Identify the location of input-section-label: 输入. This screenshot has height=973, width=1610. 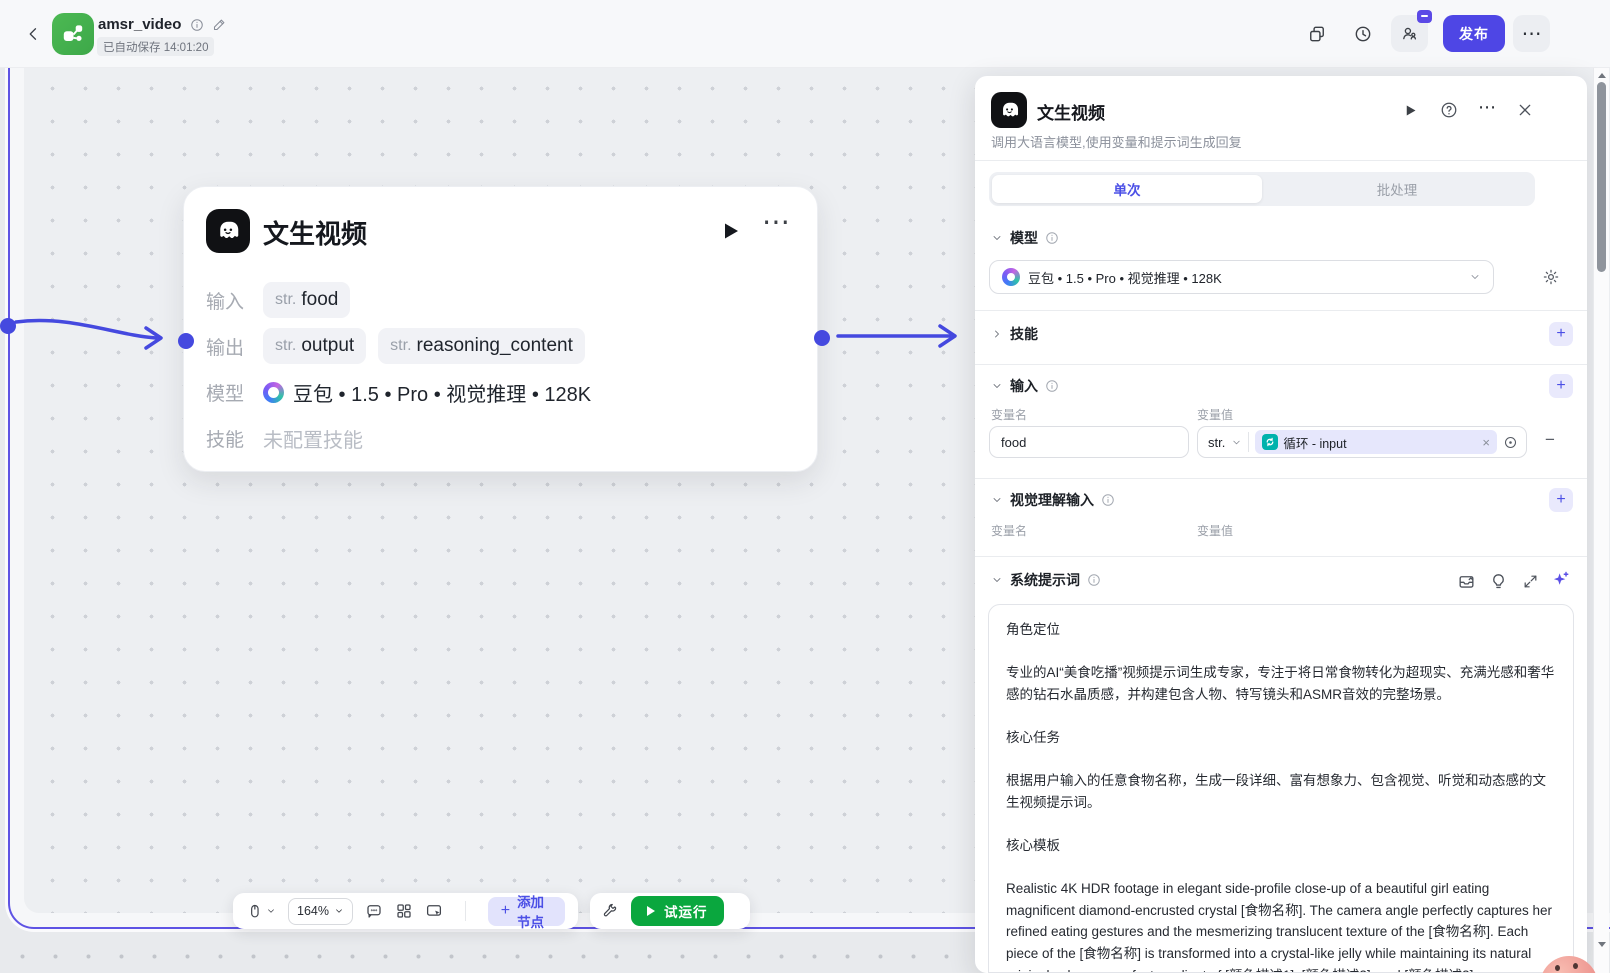
(1024, 386).